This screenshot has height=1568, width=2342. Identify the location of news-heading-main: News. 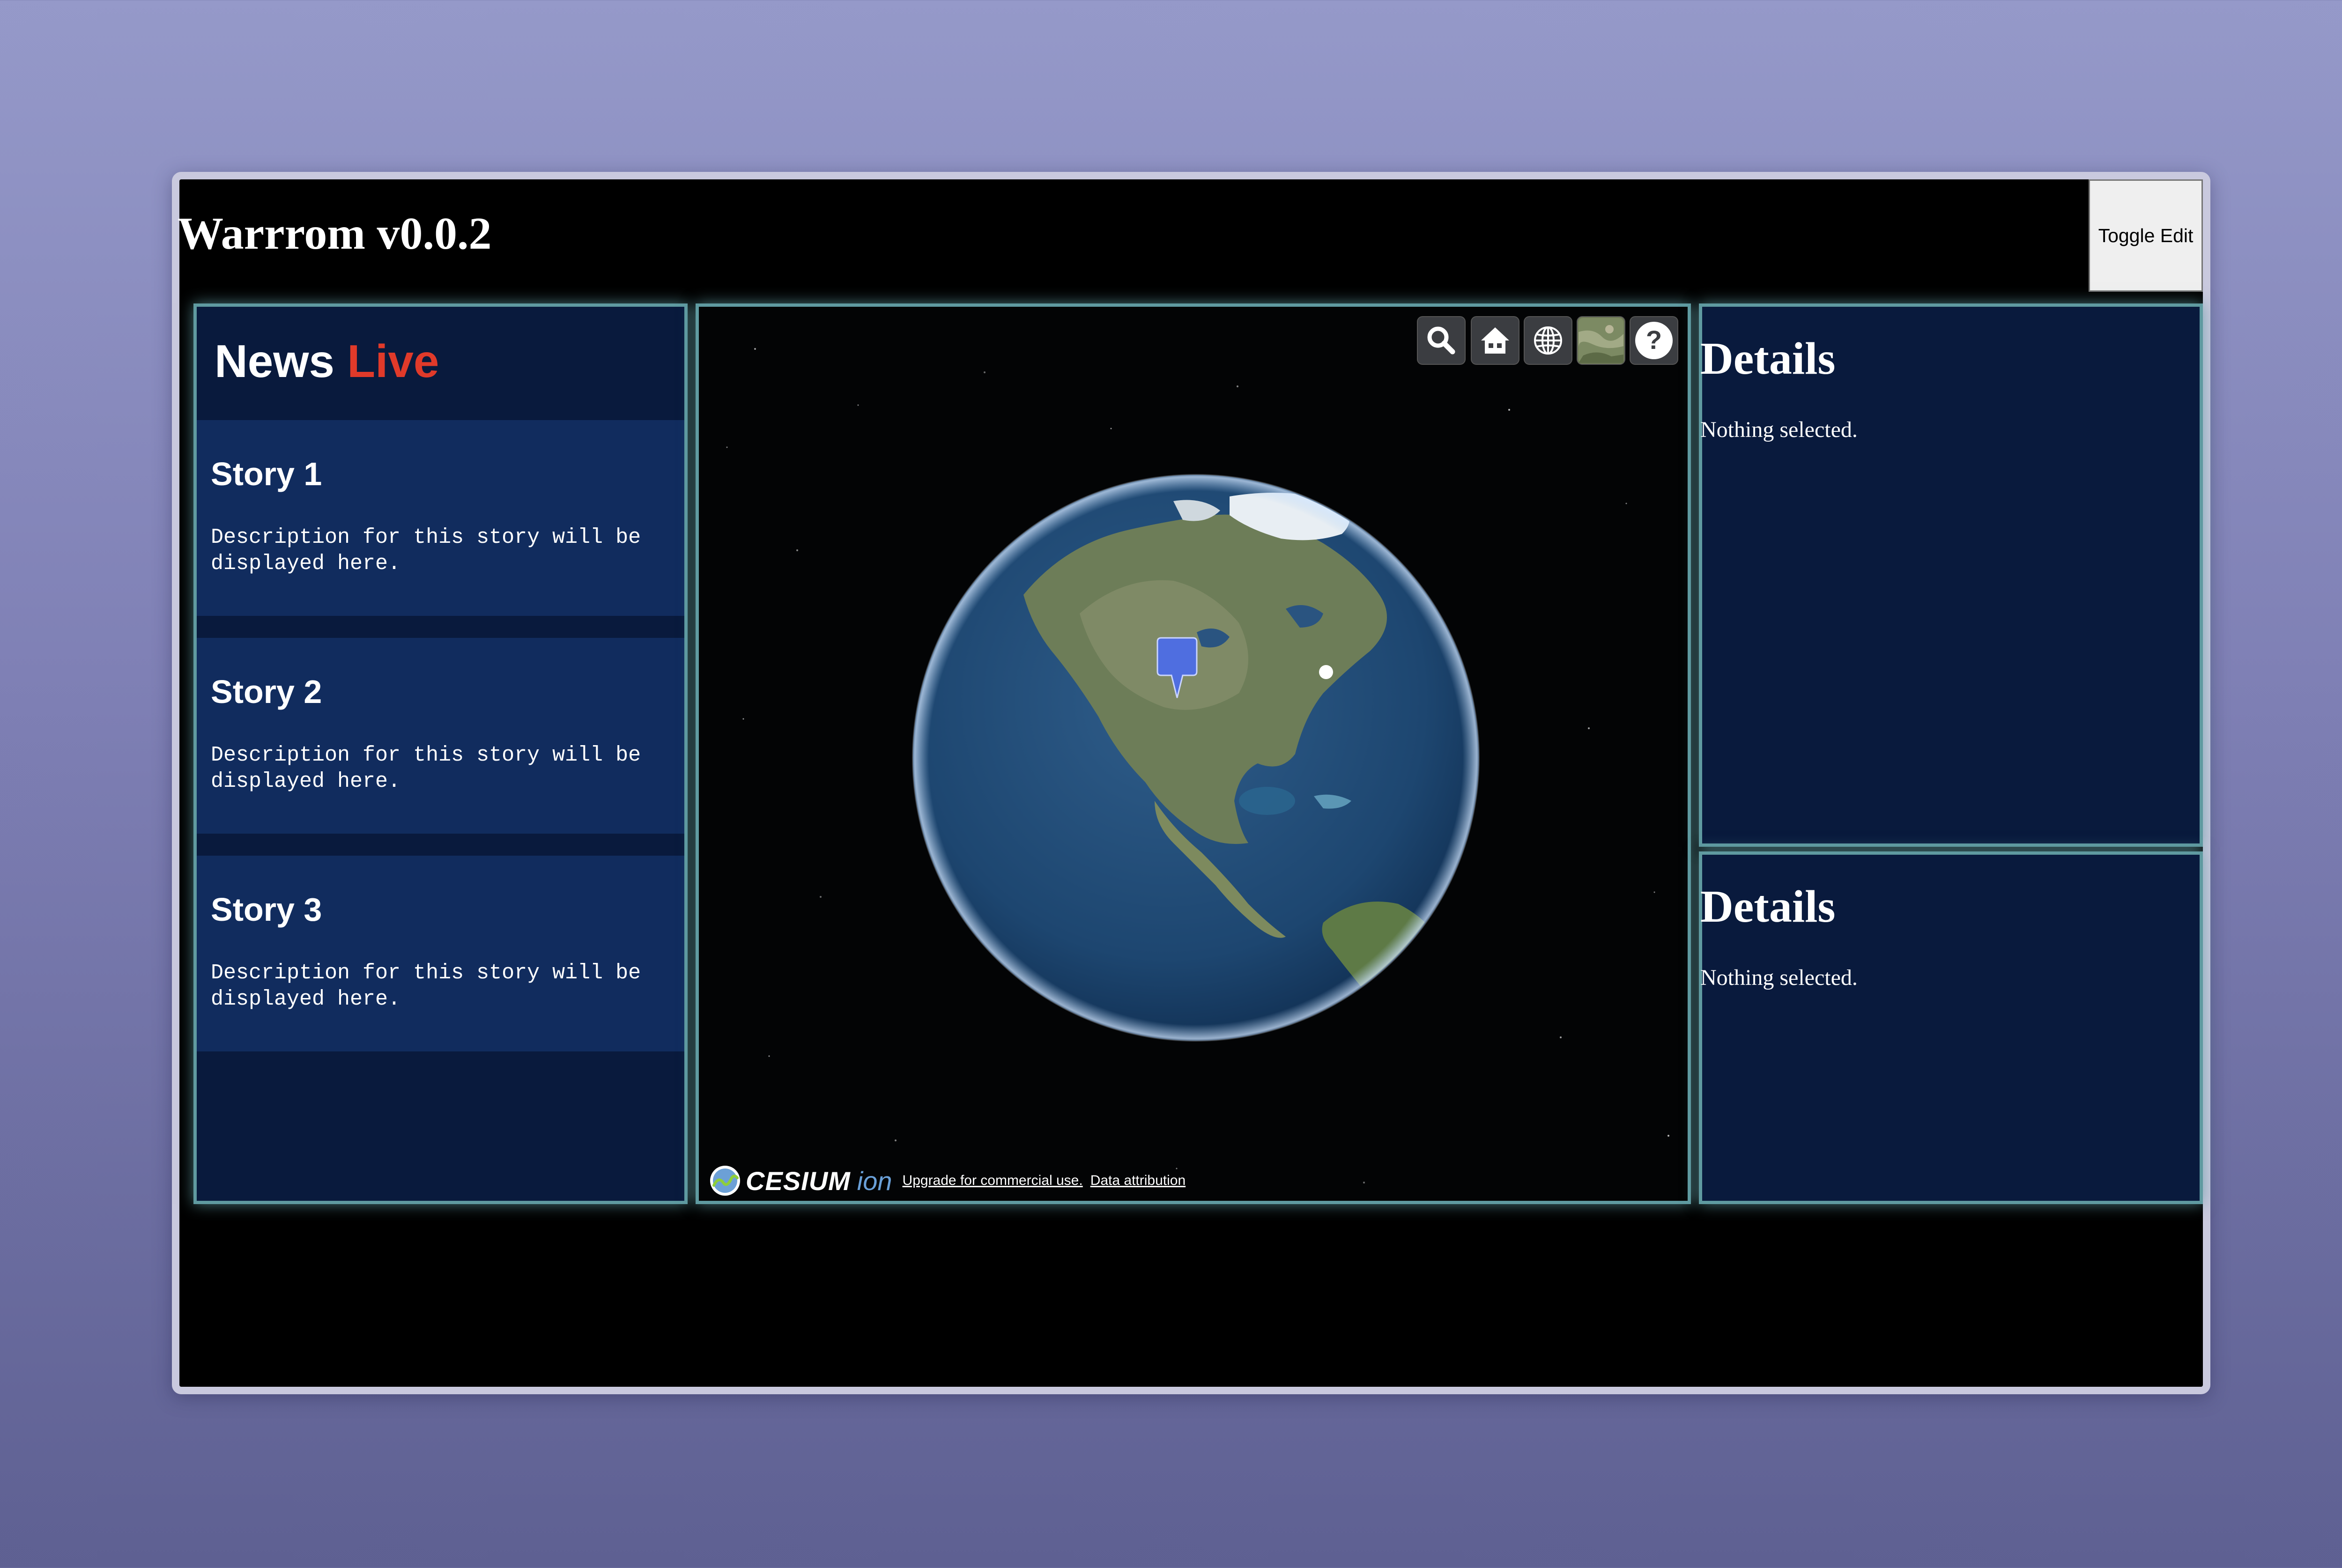
(275, 361).